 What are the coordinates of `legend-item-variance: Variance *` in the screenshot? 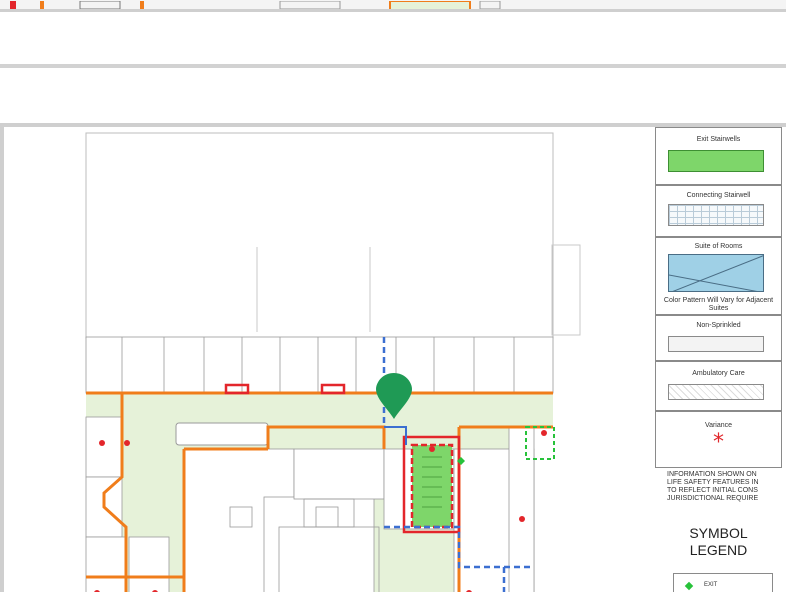 It's located at (718, 439).